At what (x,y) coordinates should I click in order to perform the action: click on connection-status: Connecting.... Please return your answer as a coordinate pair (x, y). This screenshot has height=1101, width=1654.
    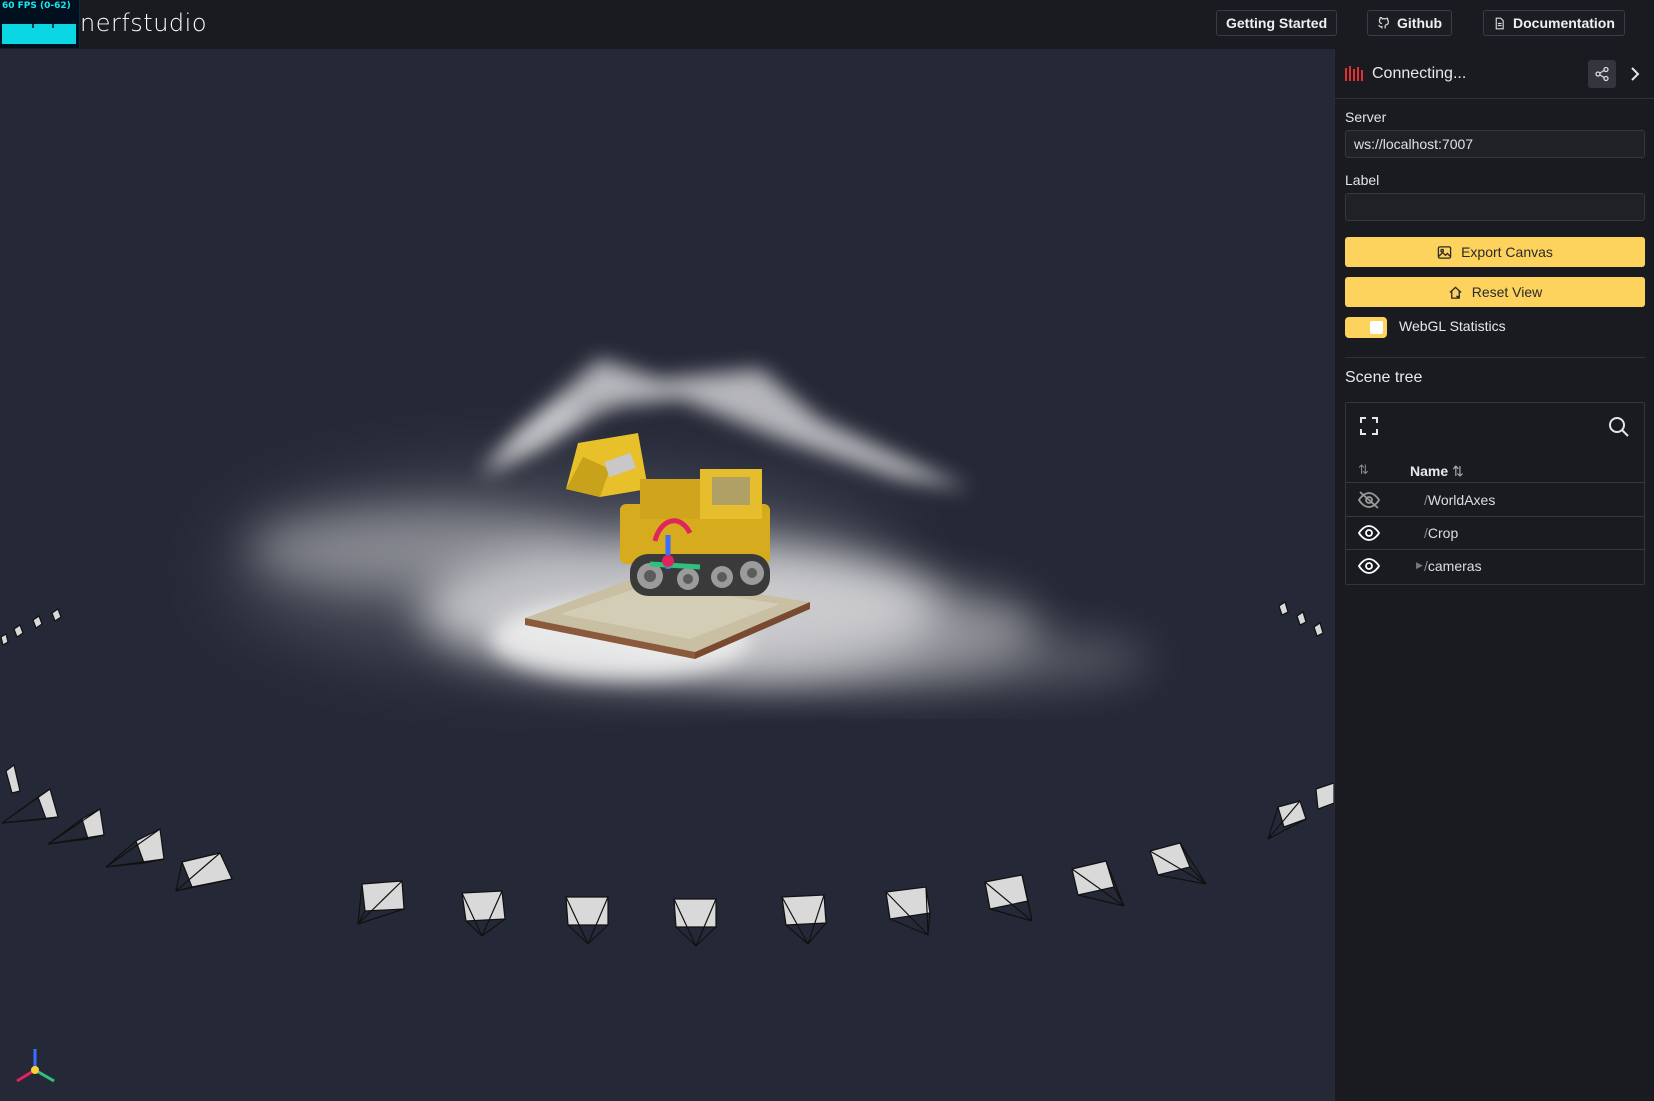
    Looking at the image, I should click on (1419, 73).